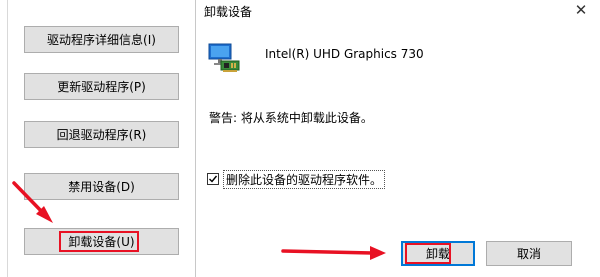  Describe the element at coordinates (581, 10) in the screenshot. I see `close-icon: ✕` at that location.